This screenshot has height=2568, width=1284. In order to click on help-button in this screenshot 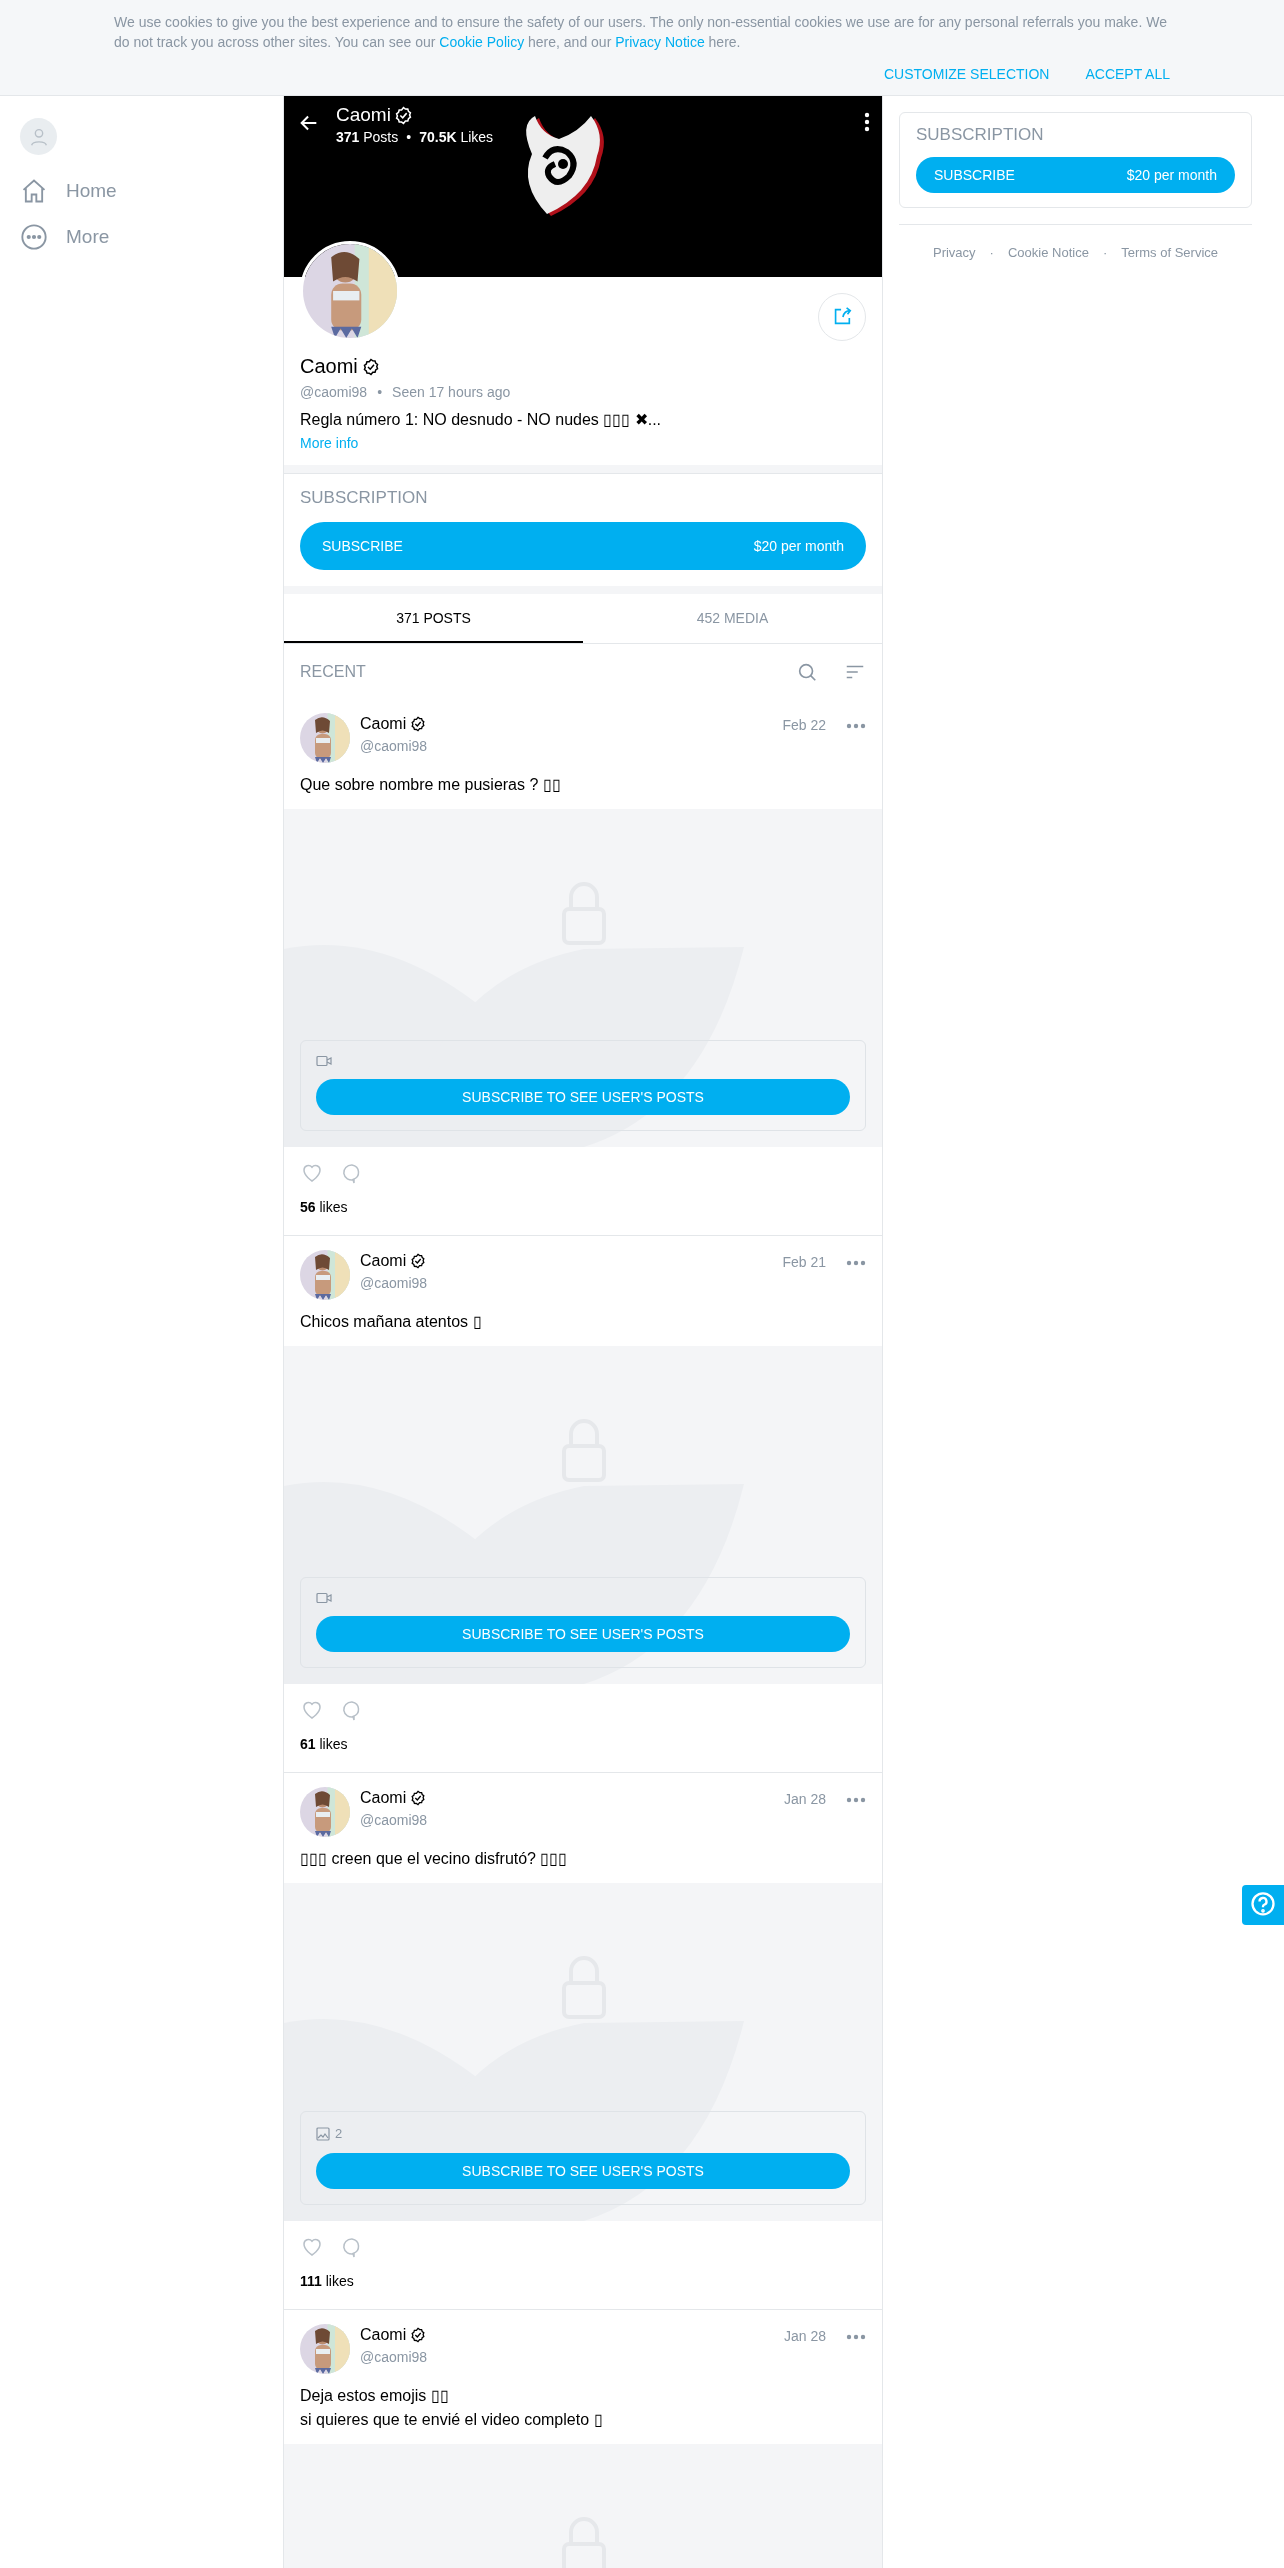, I will do `click(1263, 1905)`.